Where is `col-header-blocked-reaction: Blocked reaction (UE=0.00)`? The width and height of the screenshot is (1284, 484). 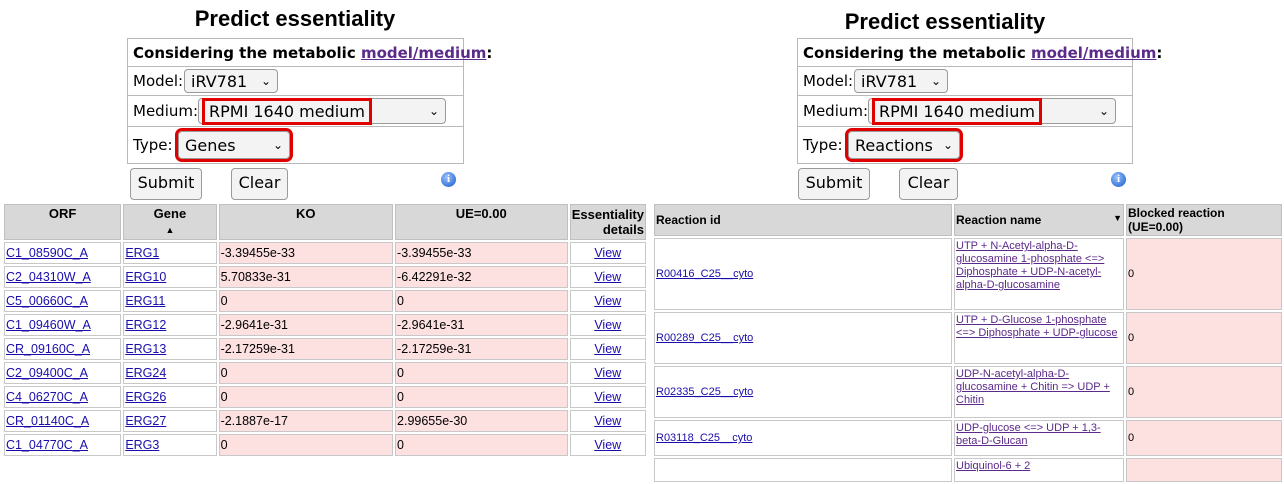 col-header-blocked-reaction: Blocked reaction (UE=0.00) is located at coordinates (1204, 220).